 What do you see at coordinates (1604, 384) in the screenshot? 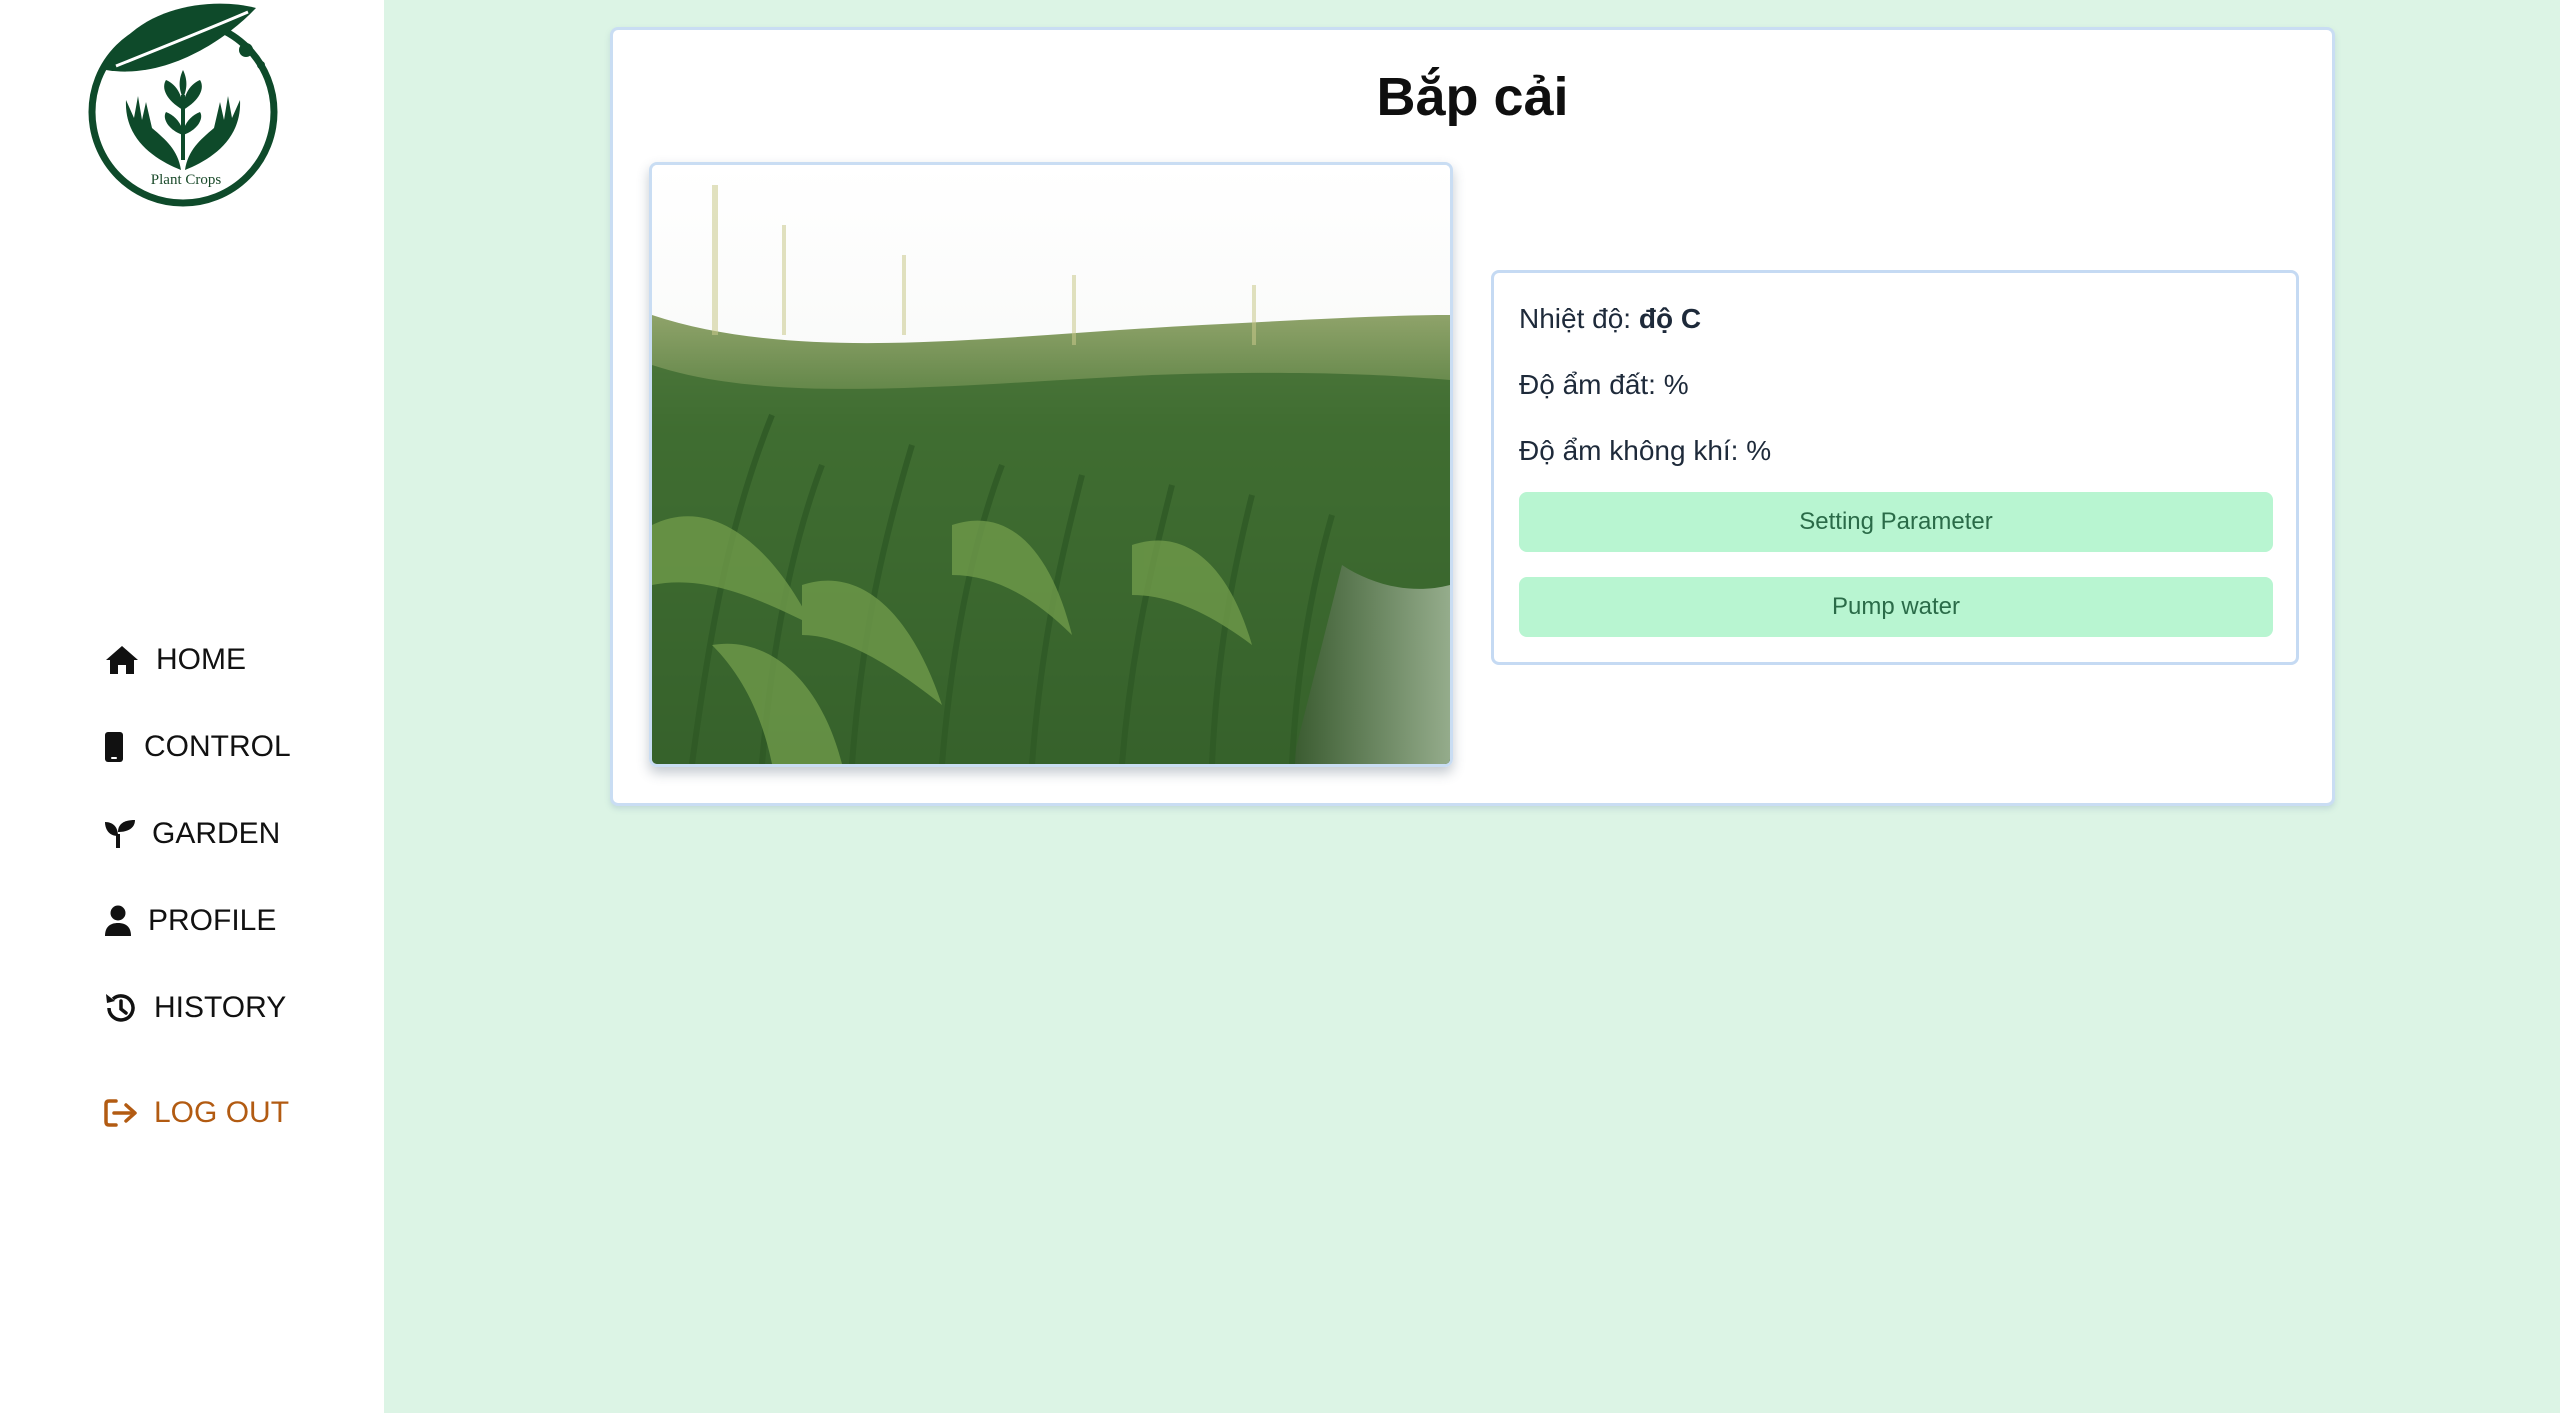
I see `soil-humidity-text: Độ ẩm đất: %` at bounding box center [1604, 384].